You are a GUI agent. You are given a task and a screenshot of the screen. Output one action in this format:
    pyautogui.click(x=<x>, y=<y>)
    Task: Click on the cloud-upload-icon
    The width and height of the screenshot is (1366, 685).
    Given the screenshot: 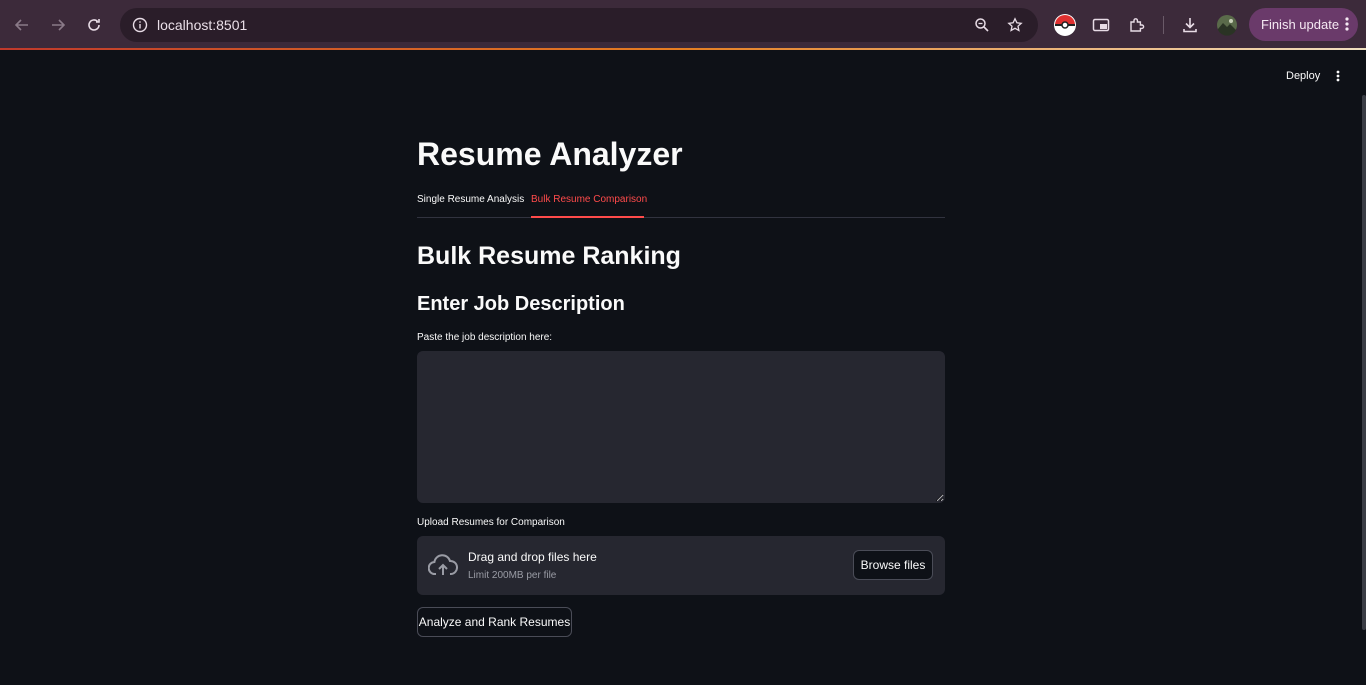 What is the action you would take?
    pyautogui.click(x=443, y=566)
    